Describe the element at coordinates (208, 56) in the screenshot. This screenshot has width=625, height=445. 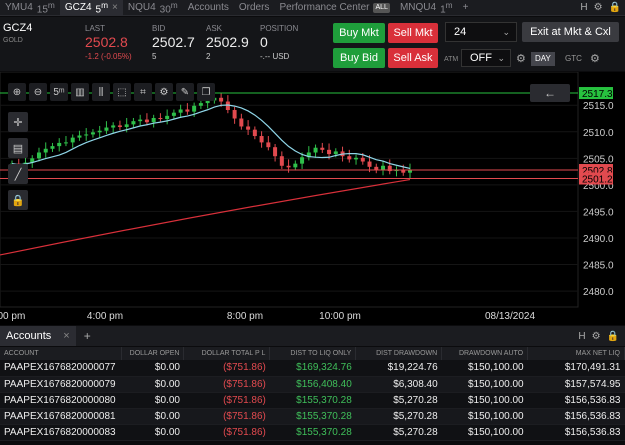
I see `ask-size: 2` at that location.